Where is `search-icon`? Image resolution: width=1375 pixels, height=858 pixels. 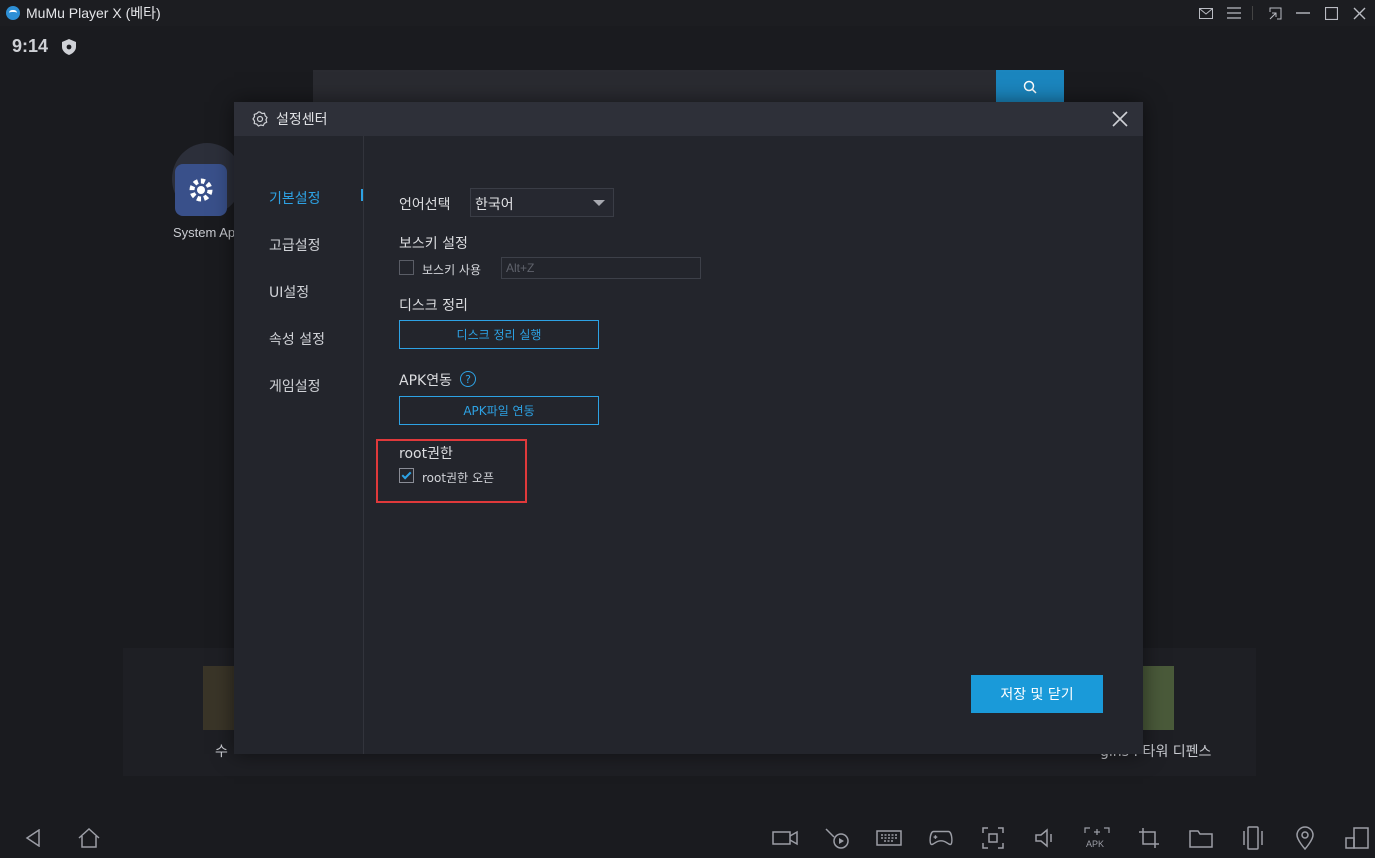
search-icon is located at coordinates (1030, 87).